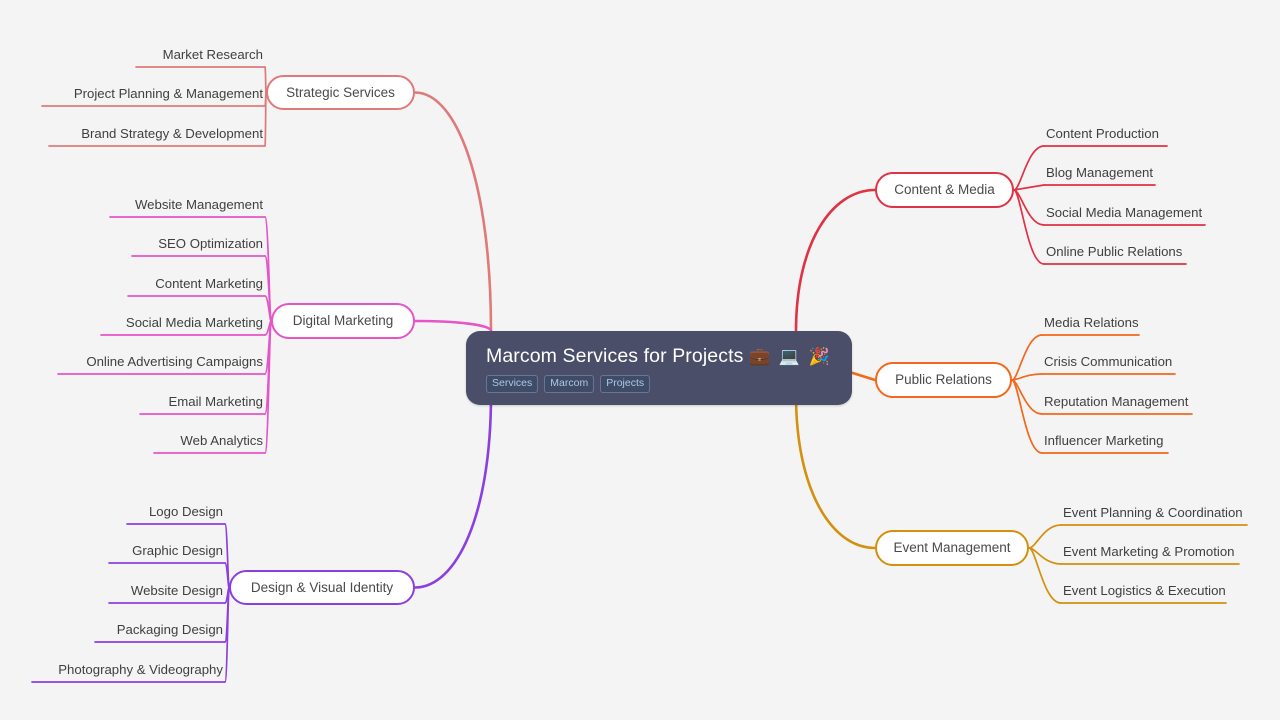 Image resolution: width=1280 pixels, height=720 pixels. I want to click on leaf-node-label: Content Marketing, so click(209, 283).